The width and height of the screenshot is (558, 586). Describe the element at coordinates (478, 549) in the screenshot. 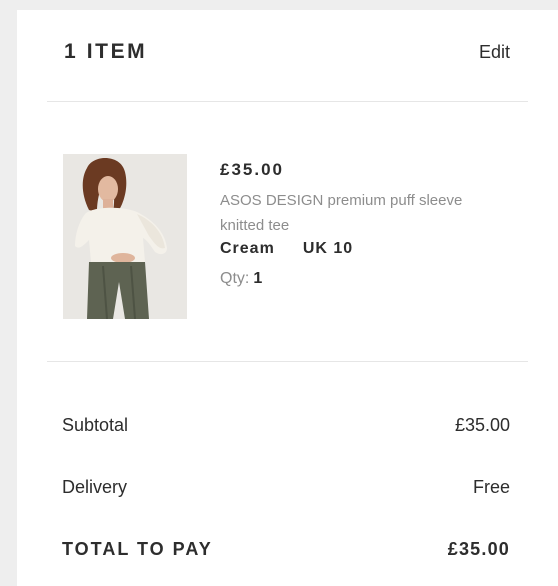

I see `total-value: £35.00` at that location.